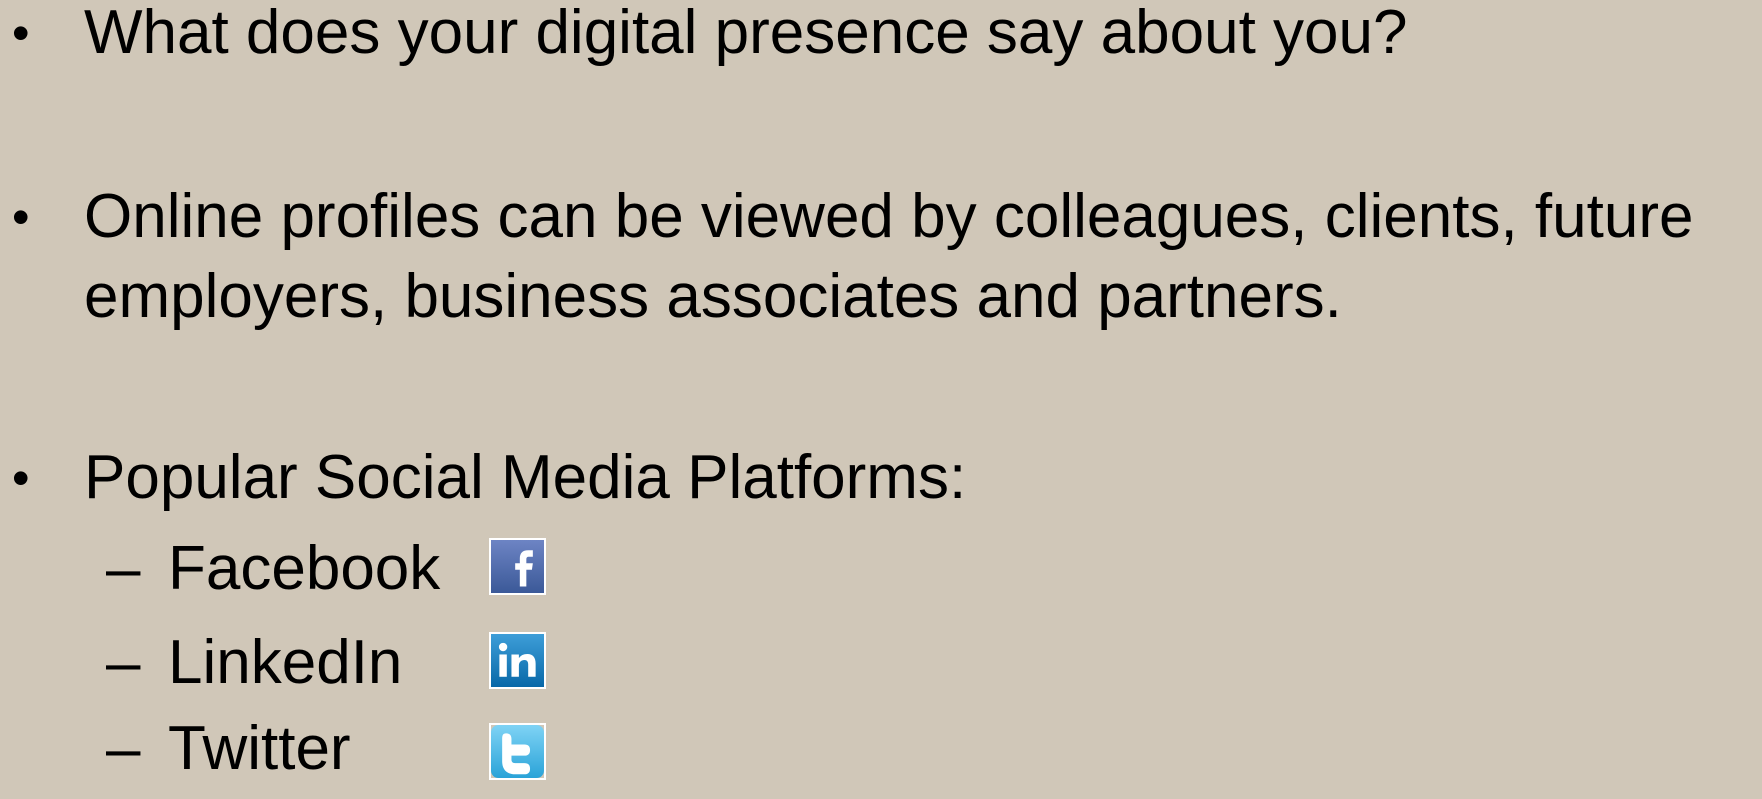  Describe the element at coordinates (517, 660) in the screenshot. I see `linkedin-logo-icon` at that location.